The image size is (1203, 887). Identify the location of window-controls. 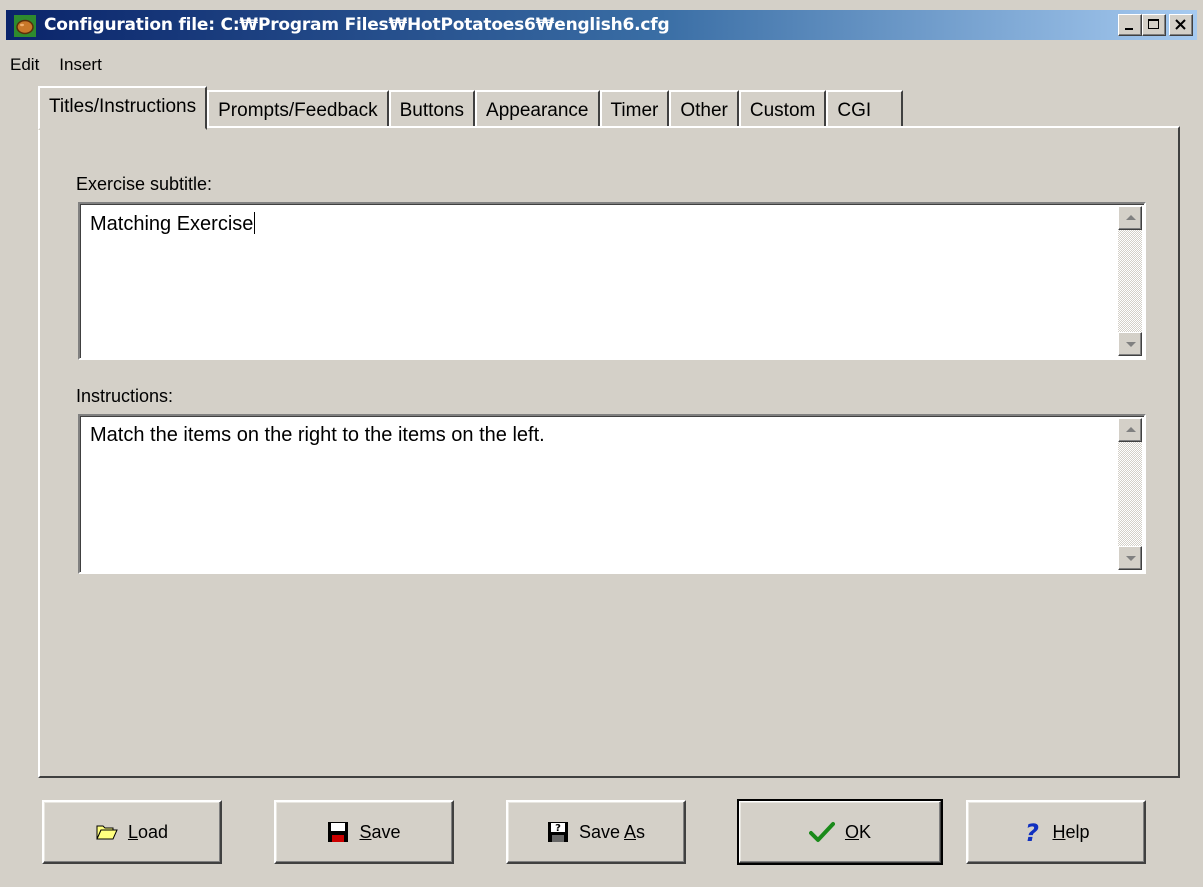
(1155, 25).